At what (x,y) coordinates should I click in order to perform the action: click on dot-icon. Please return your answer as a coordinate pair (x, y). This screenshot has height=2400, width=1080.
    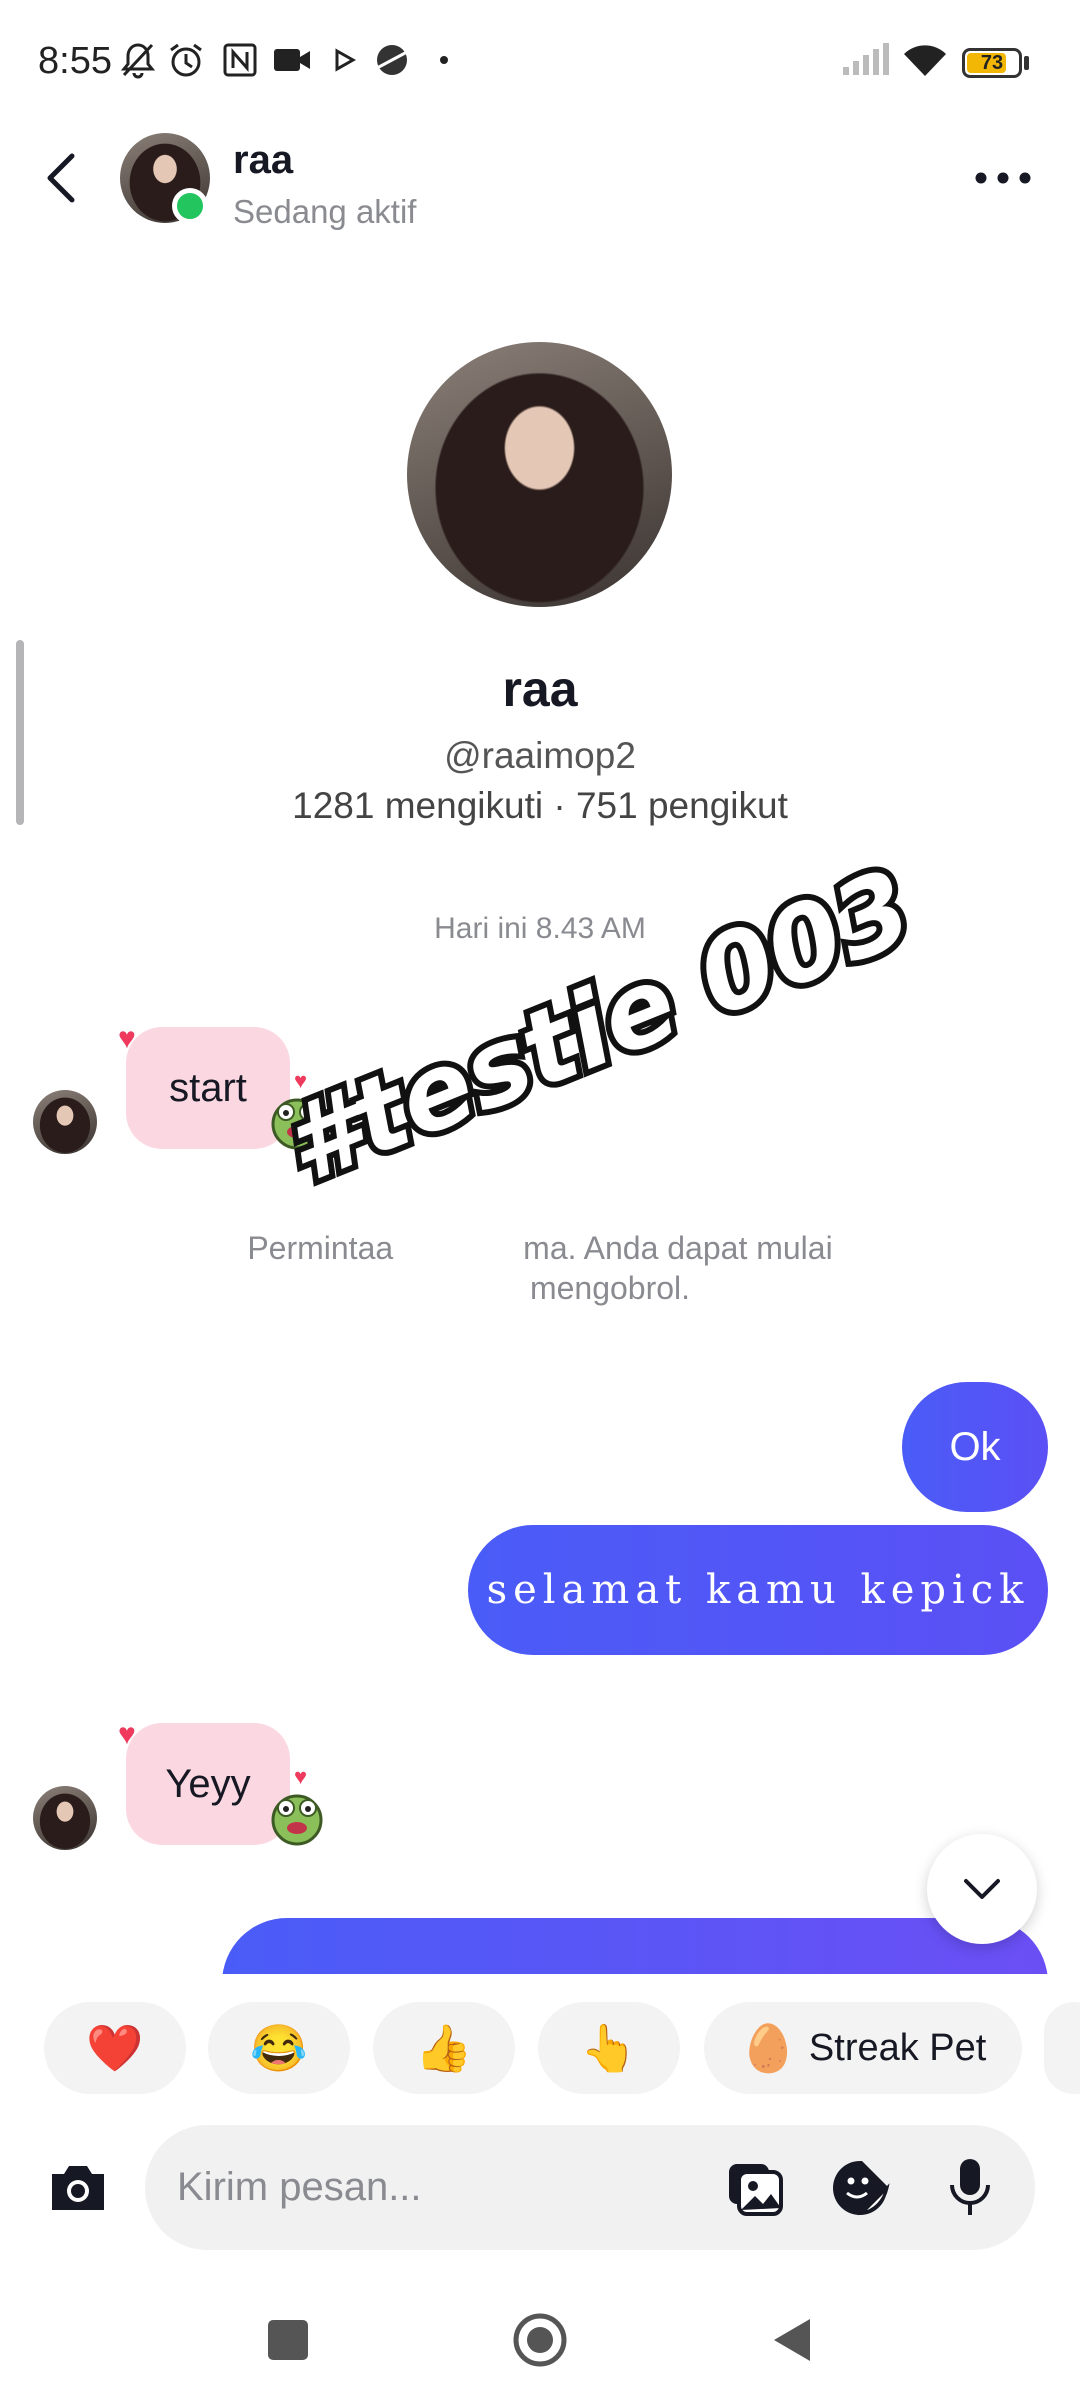
    Looking at the image, I should click on (444, 60).